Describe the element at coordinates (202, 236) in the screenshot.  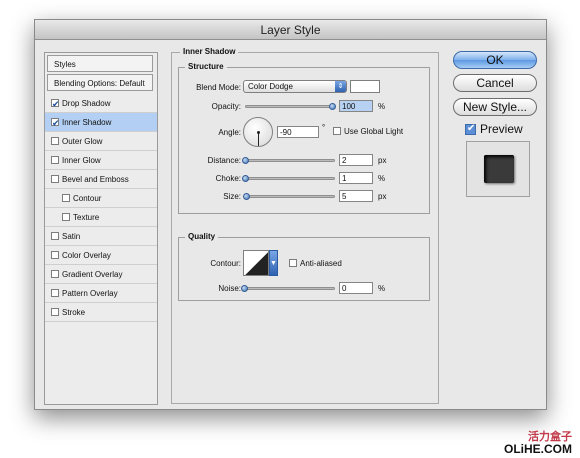
I see `quality-title: Quality` at that location.